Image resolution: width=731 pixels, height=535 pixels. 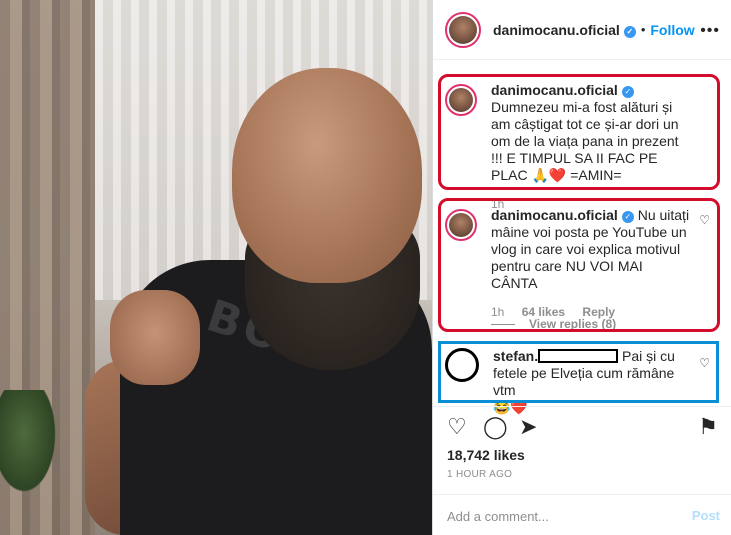 I want to click on profile-username: danimocanu.oficial ✓, so click(x=564, y=30).